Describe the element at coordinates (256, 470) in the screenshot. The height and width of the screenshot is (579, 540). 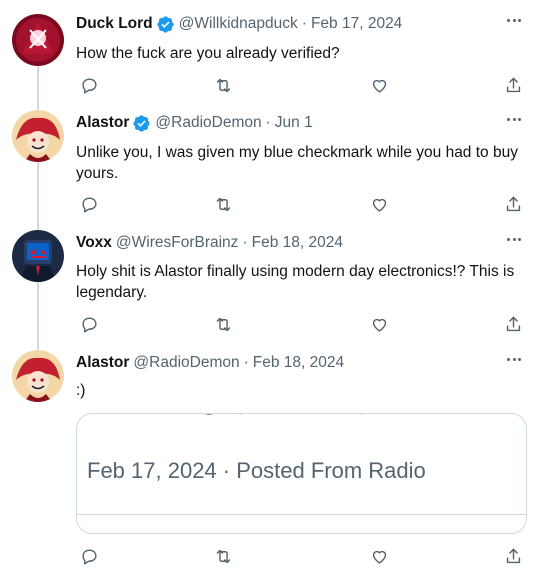
I see `media-caption: Feb 17, 2024 · Posted From Radio` at that location.